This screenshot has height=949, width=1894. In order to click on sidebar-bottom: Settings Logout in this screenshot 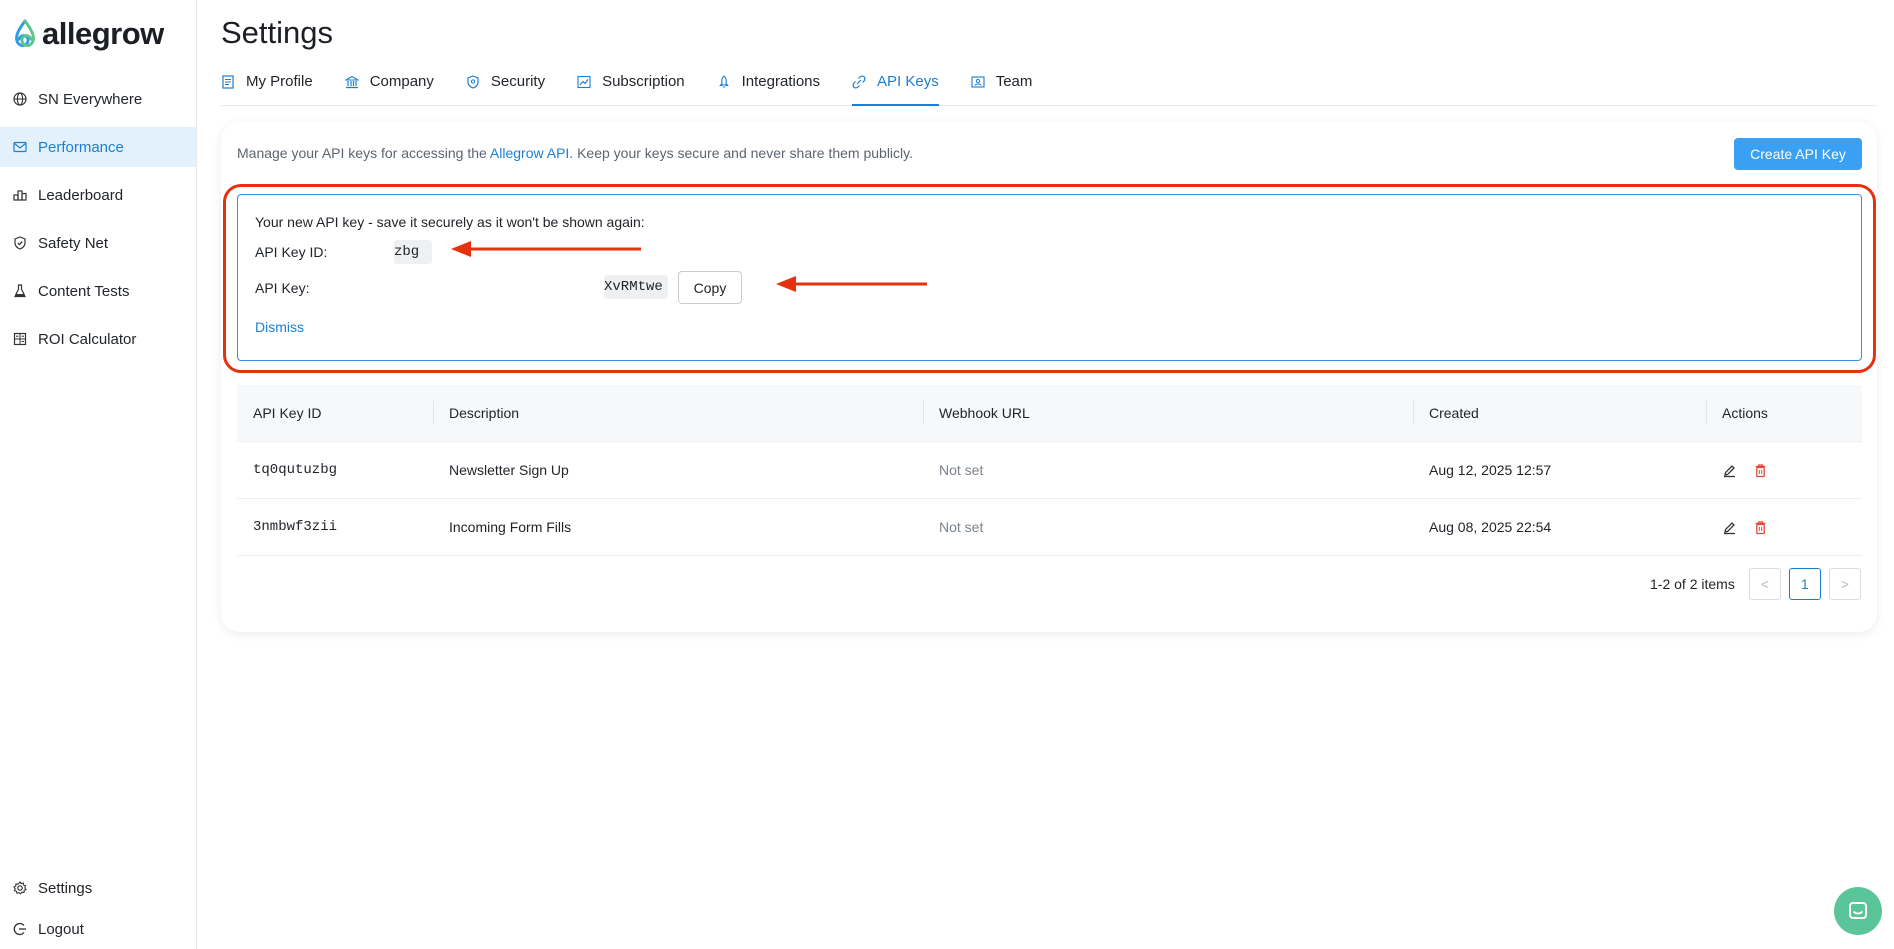, I will do `click(98, 908)`.